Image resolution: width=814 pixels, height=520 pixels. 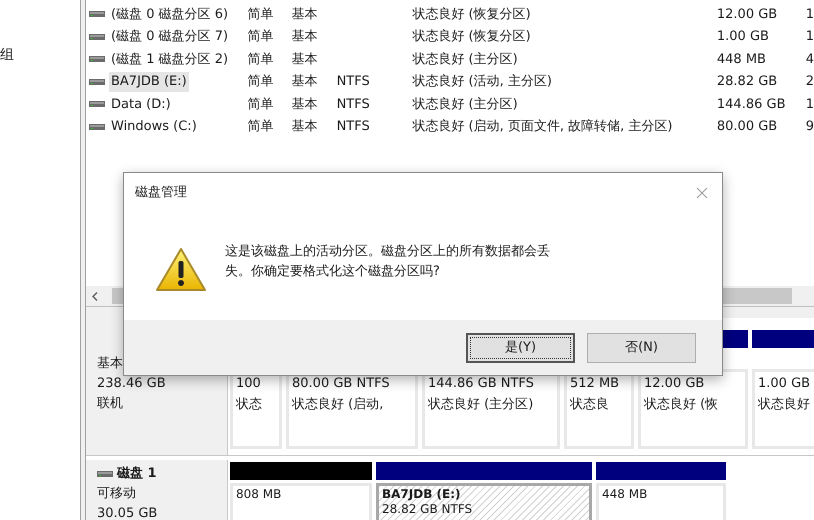 I want to click on volume-name: Data (D:), so click(x=141, y=104).